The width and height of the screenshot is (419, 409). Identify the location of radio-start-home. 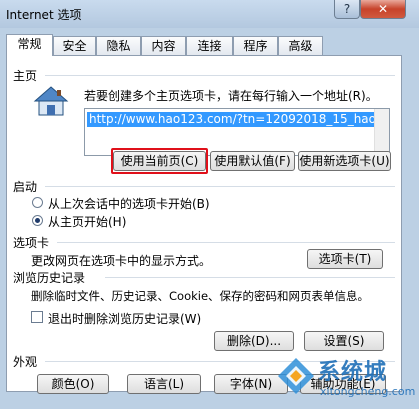
(37, 220).